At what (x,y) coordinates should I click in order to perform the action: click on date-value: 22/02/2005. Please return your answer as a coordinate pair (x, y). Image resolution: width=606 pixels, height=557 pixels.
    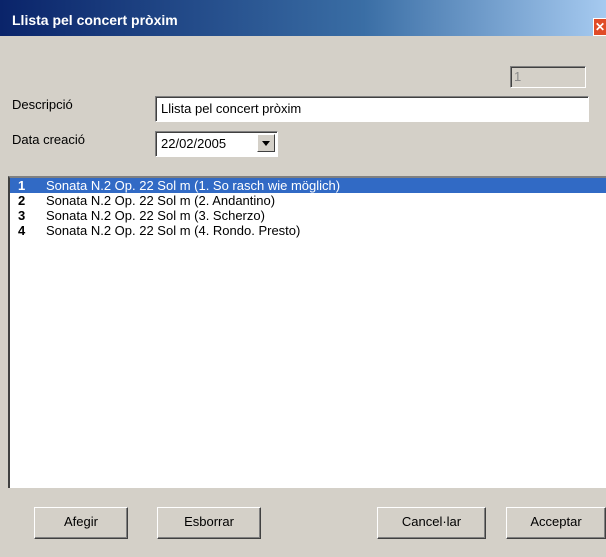
    Looking at the image, I should click on (194, 143).